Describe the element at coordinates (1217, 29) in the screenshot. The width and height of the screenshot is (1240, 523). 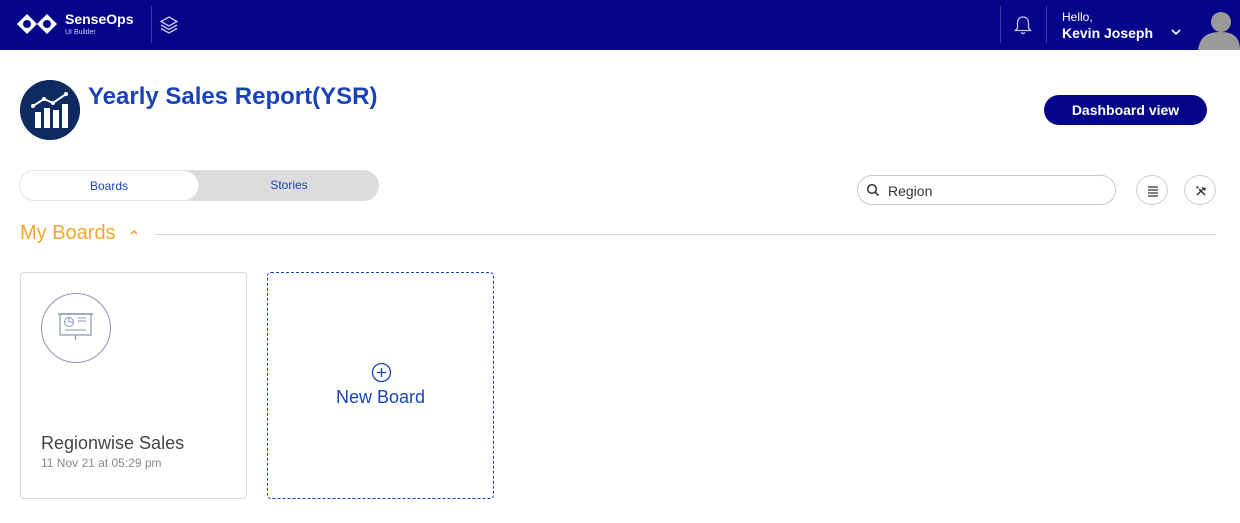
I see `avatar-icon` at that location.